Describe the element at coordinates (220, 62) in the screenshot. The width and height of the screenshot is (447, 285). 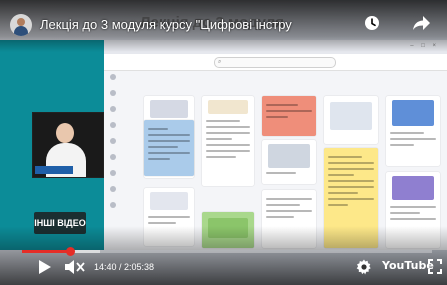
I see `search-icon: ⌕` at that location.